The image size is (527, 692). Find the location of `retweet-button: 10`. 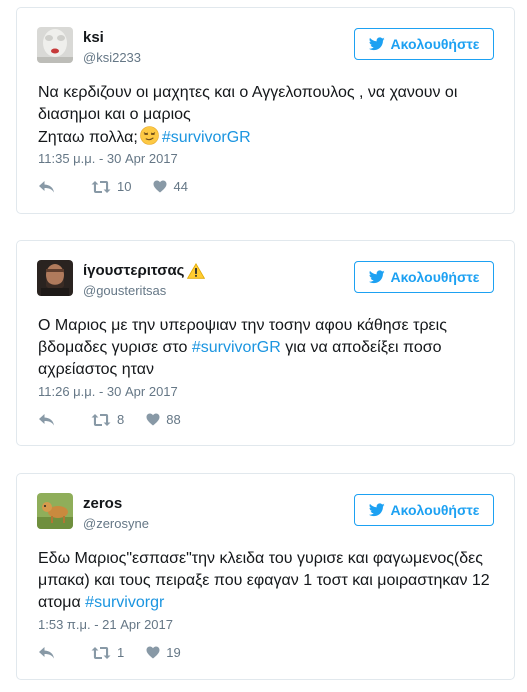

retweet-button: 10 is located at coordinates (111, 186).